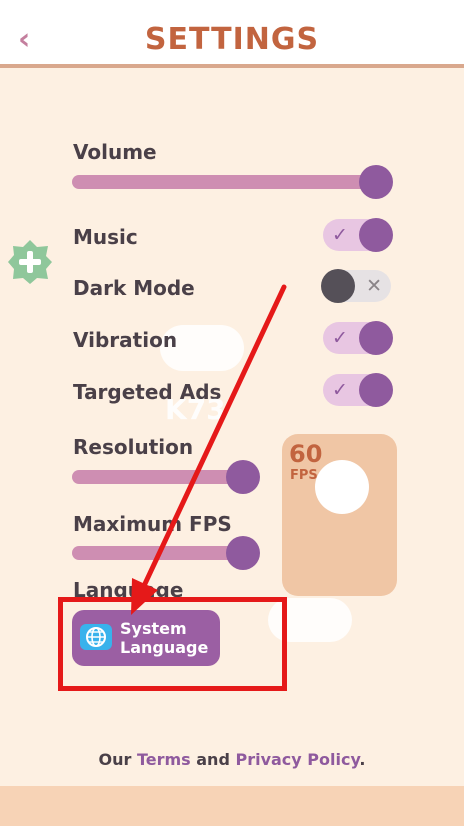 This screenshot has height=826, width=464. What do you see at coordinates (209, 449) in the screenshot?
I see `annotation-arrow-icon` at bounding box center [209, 449].